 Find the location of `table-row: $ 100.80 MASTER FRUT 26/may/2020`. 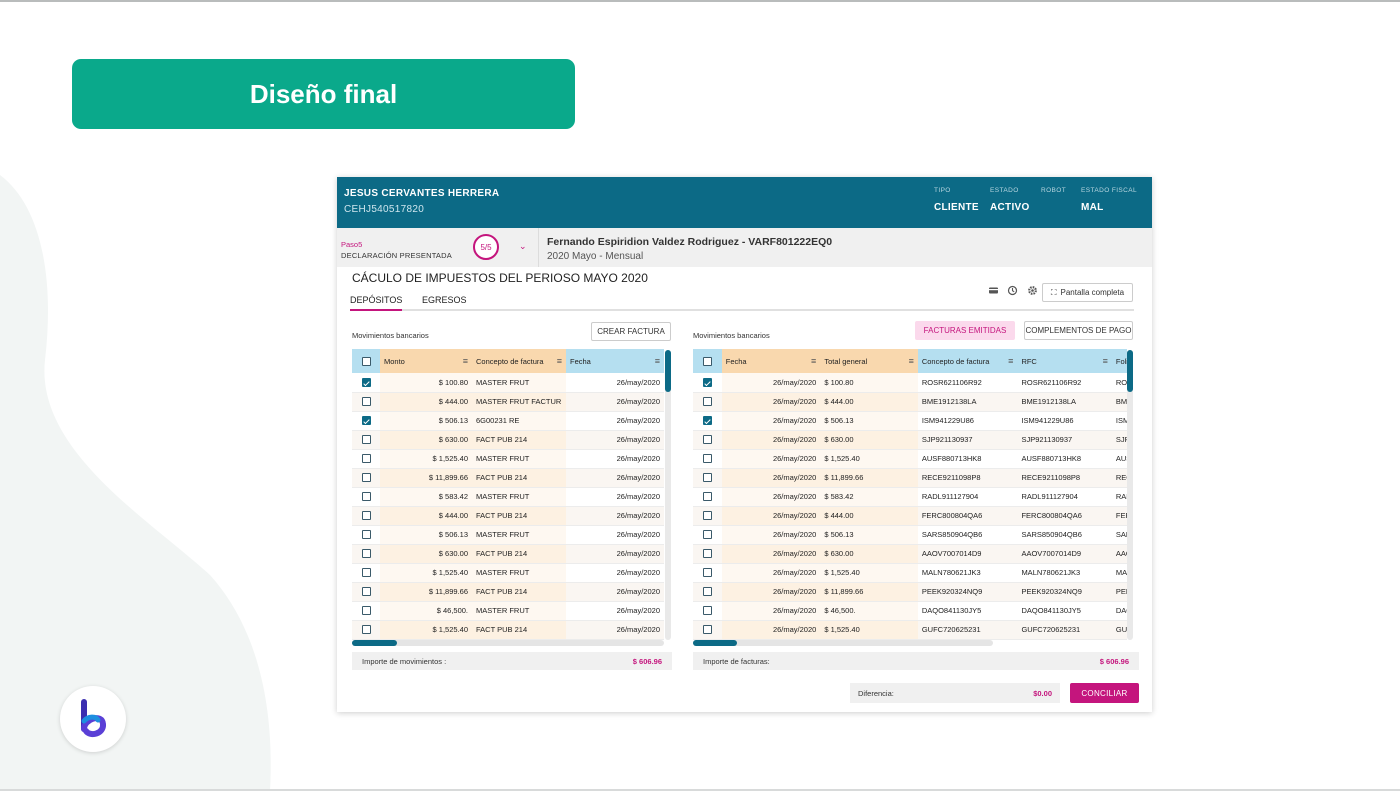

table-row: $ 100.80 MASTER FRUT 26/may/2020 is located at coordinates (508, 383).